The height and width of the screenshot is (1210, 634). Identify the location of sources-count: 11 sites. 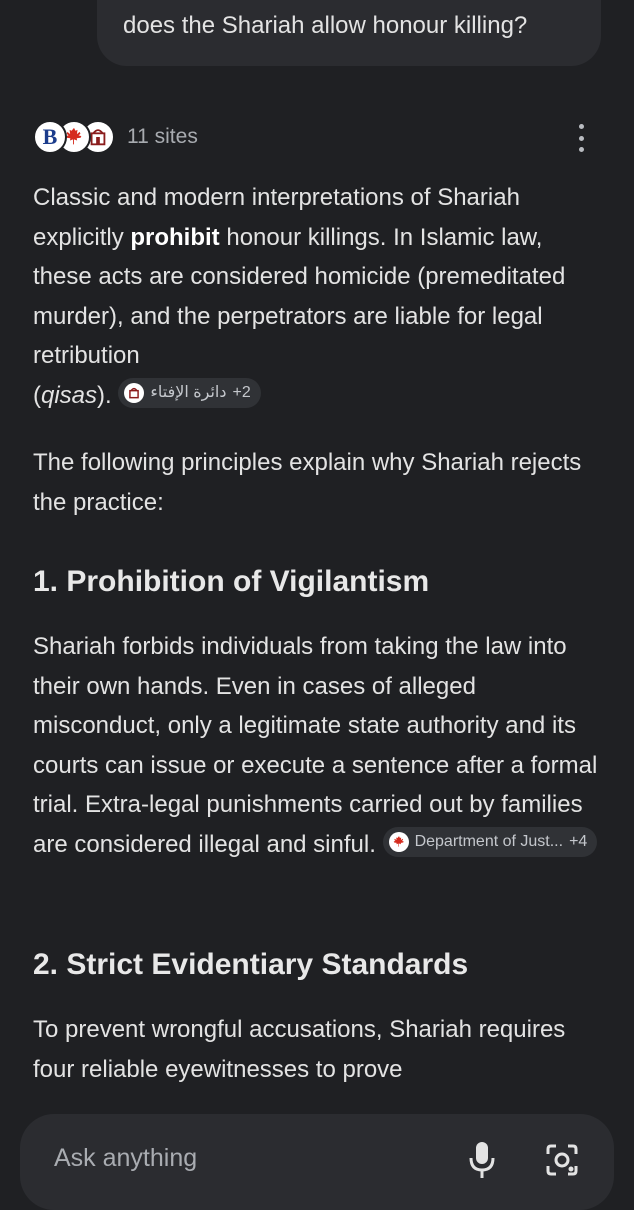
(162, 136).